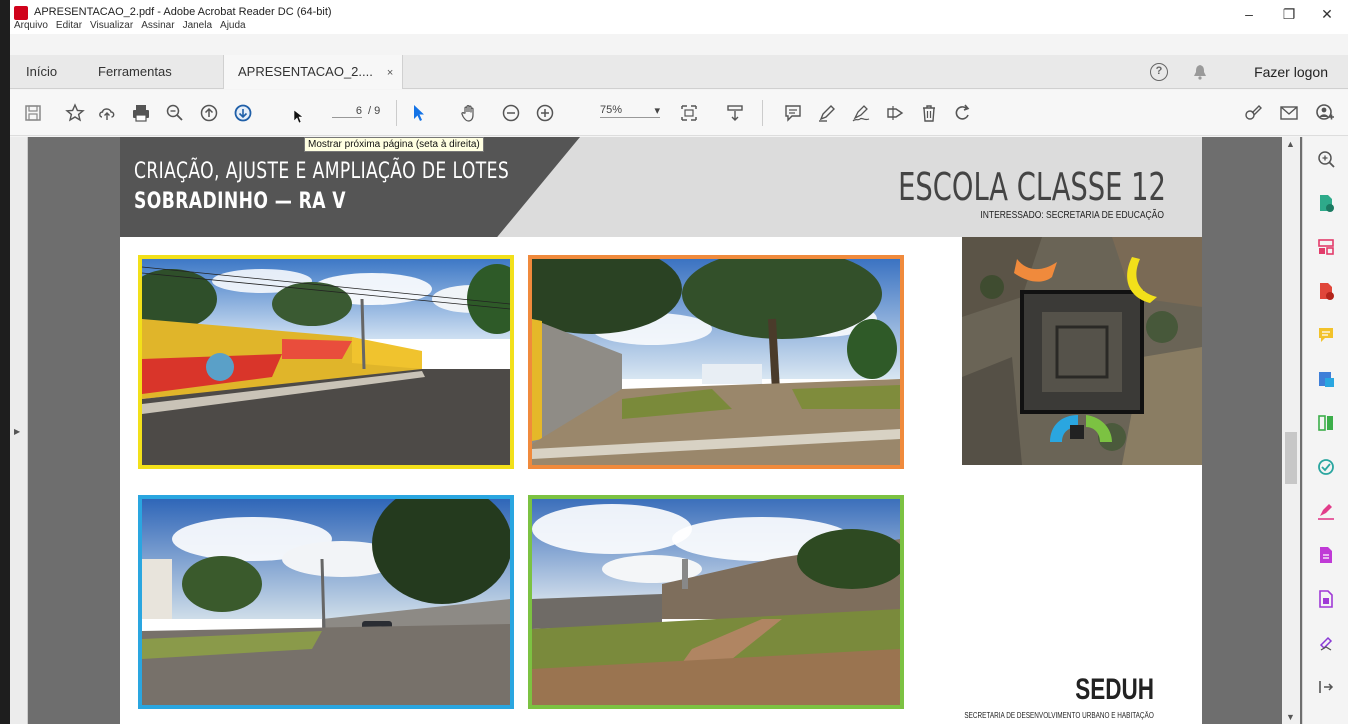  Describe the element at coordinates (1326, 687) in the screenshot. I see `expand-panel-icon` at that location.